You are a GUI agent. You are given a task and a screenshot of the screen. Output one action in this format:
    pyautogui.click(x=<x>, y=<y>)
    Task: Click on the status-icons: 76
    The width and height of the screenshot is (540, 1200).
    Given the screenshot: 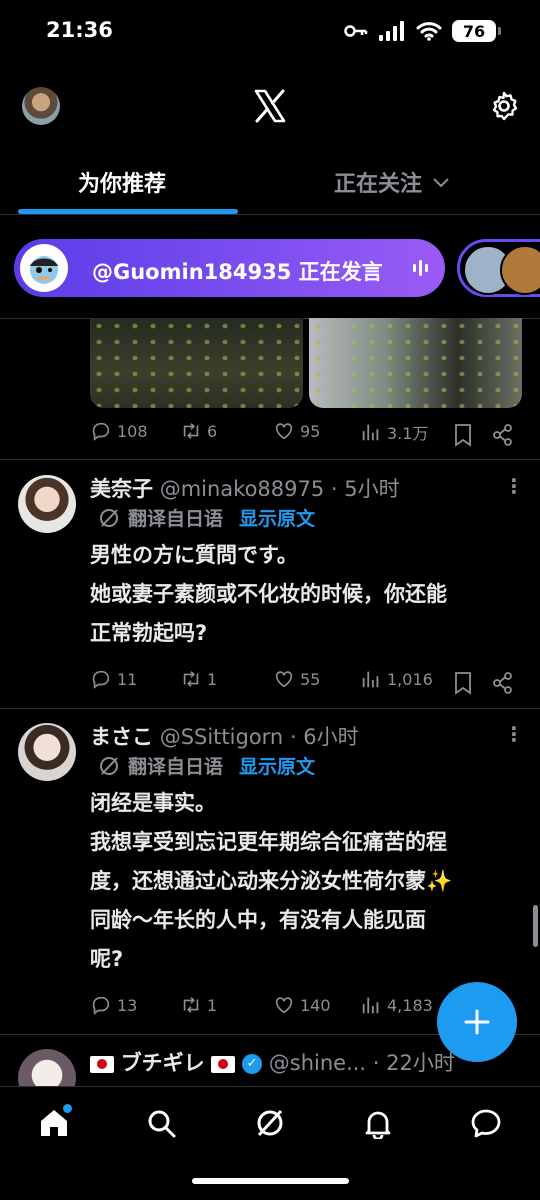 What is the action you would take?
    pyautogui.click(x=422, y=31)
    